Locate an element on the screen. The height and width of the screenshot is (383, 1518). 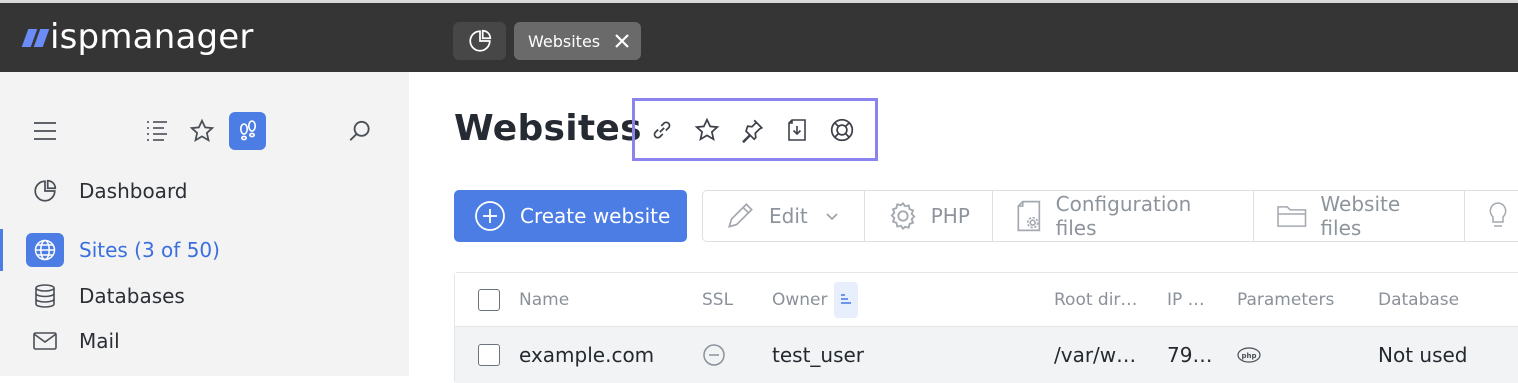
edit-label: Edit is located at coordinates (788, 216).